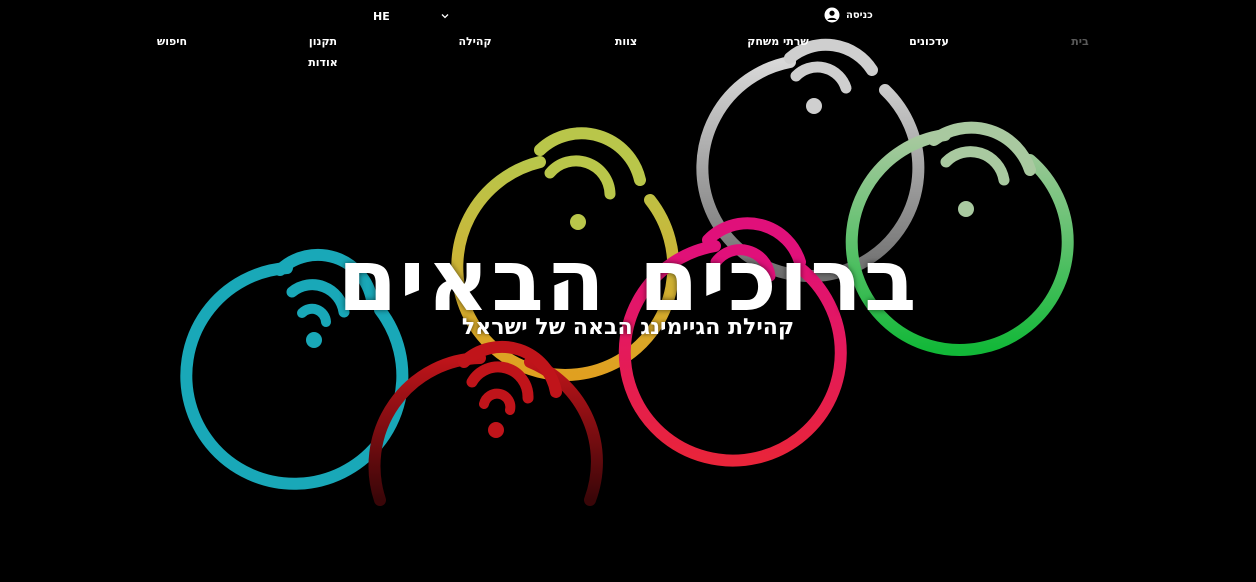 This screenshot has height=582, width=1256. What do you see at coordinates (626, 41) in the screenshot?
I see `nav-item-team: צוות` at bounding box center [626, 41].